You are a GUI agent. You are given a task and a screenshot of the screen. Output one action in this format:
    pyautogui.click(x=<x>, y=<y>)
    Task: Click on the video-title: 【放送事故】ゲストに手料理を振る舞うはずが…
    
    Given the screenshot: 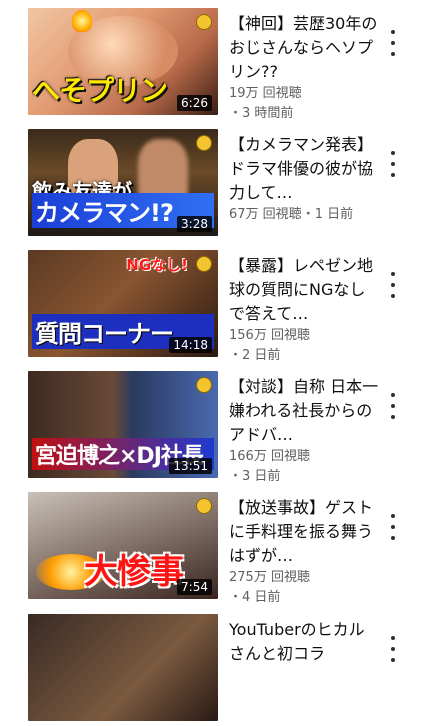 What is the action you would take?
    pyautogui.click(x=304, y=532)
    